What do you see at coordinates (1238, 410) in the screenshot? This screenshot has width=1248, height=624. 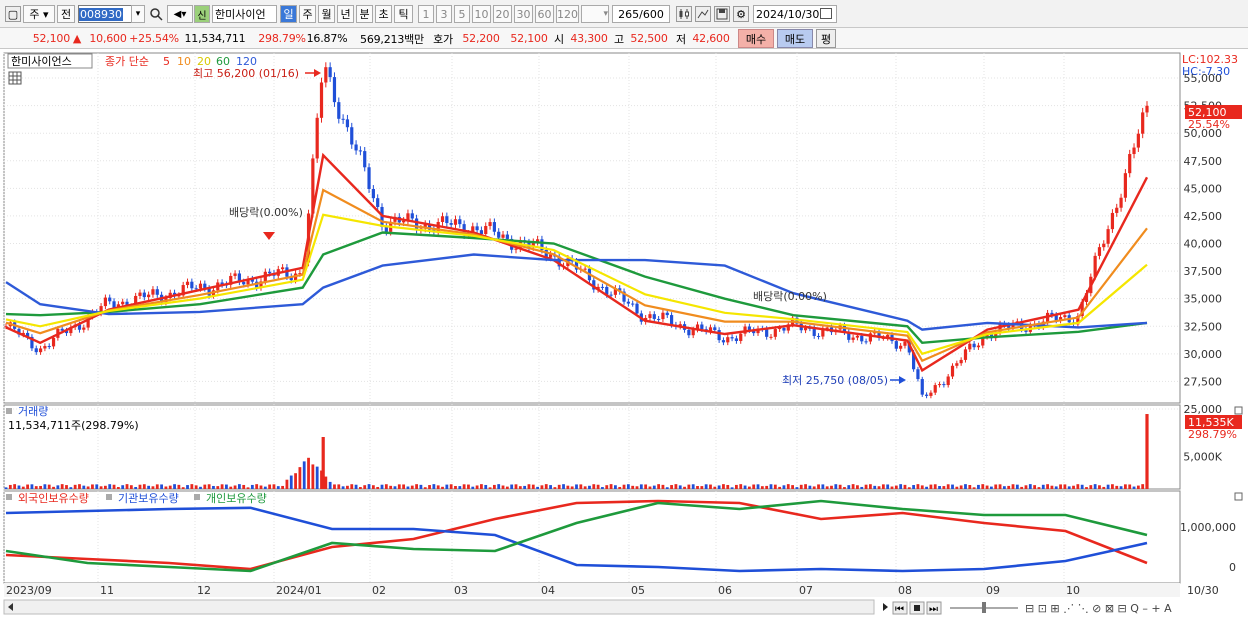 I see `volume-panel-close-icon` at bounding box center [1238, 410].